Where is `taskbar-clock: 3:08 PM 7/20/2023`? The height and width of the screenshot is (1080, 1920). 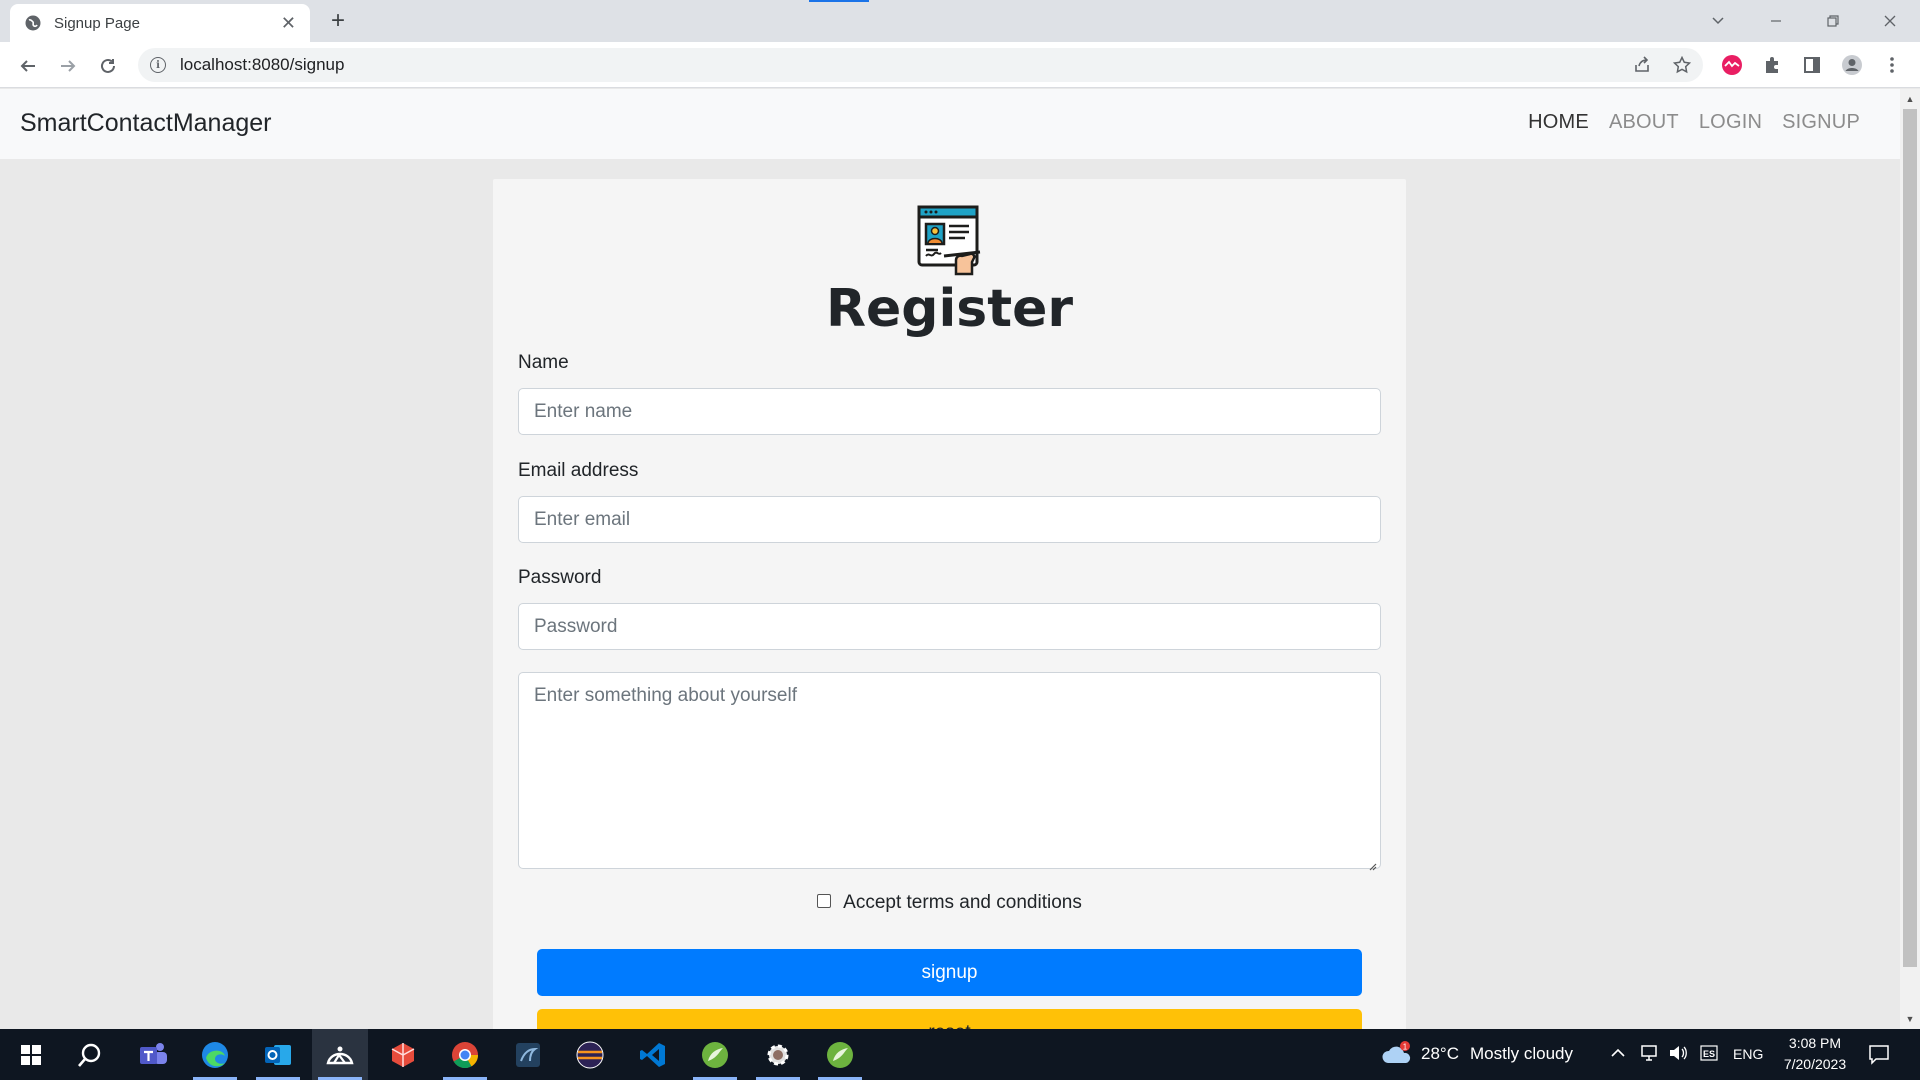
taskbar-clock: 3:08 PM 7/20/2023 is located at coordinates (1815, 1054).